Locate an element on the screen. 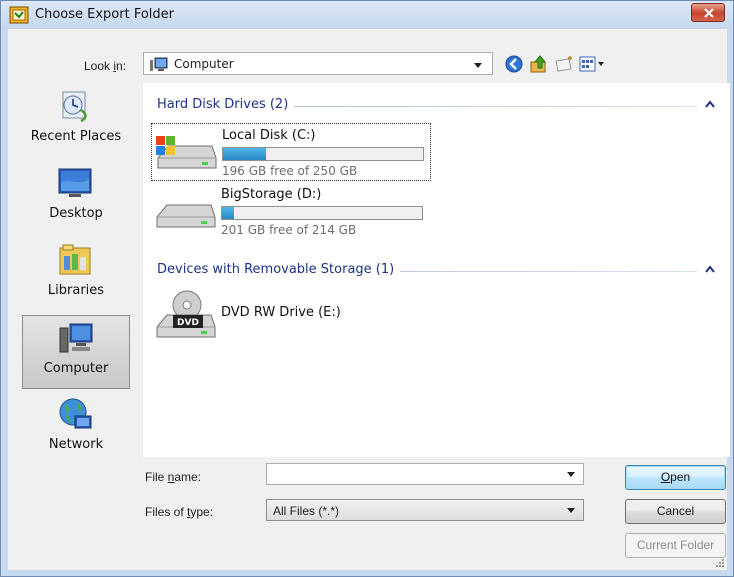  filetype-label: Files of type: is located at coordinates (179, 512).